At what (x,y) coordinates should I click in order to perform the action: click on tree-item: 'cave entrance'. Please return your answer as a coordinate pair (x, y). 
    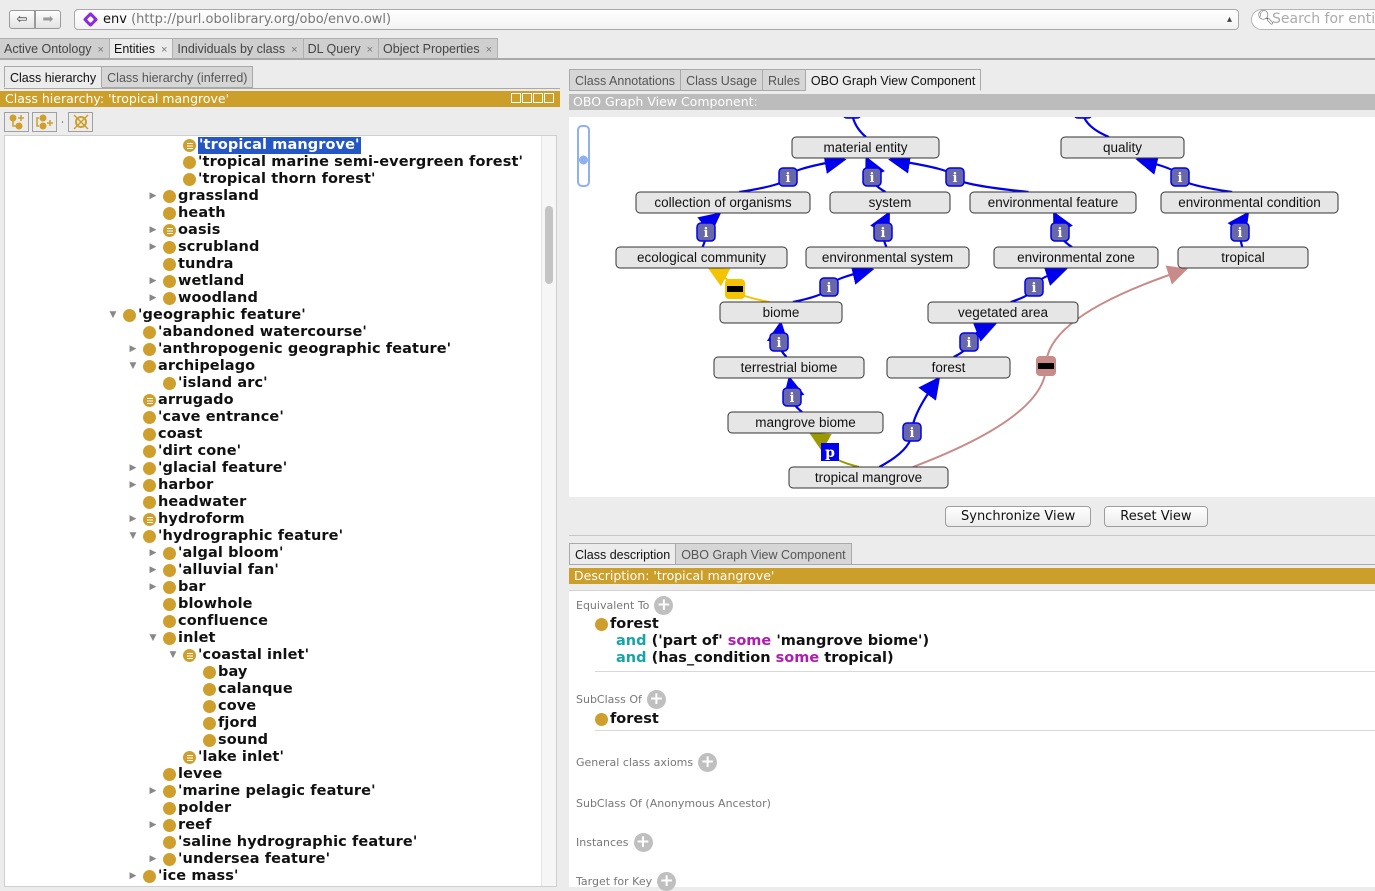
    Looking at the image, I should click on (205, 417).